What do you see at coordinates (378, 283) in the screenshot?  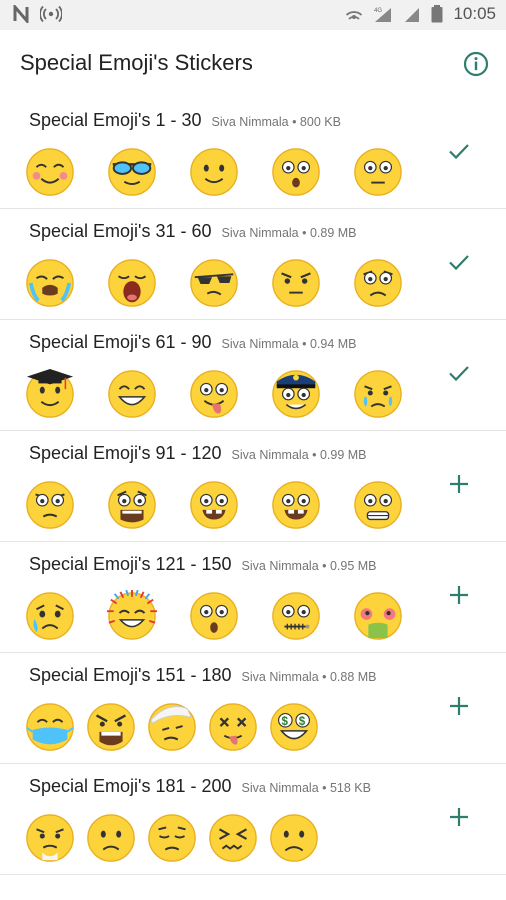 I see `frowning-worried-sticker` at bounding box center [378, 283].